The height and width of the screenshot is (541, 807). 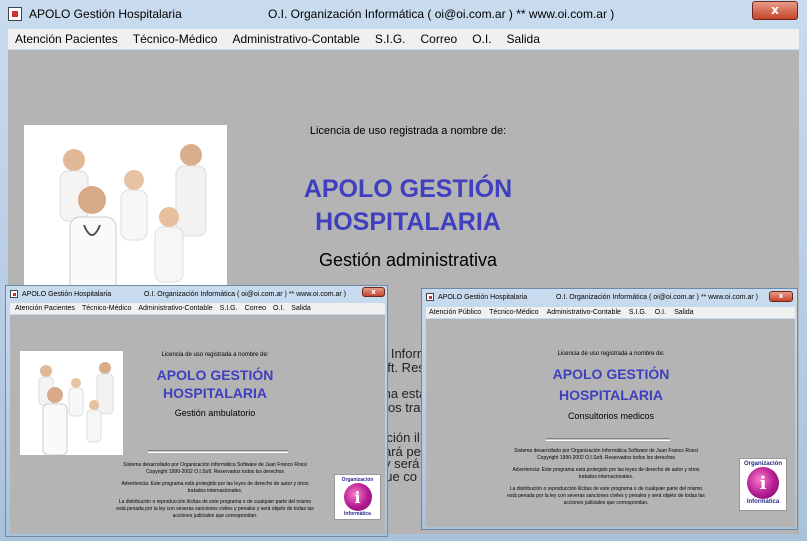 What do you see at coordinates (455, 312) in the screenshot?
I see `right-menu-atencion-publico: Atención Público` at bounding box center [455, 312].